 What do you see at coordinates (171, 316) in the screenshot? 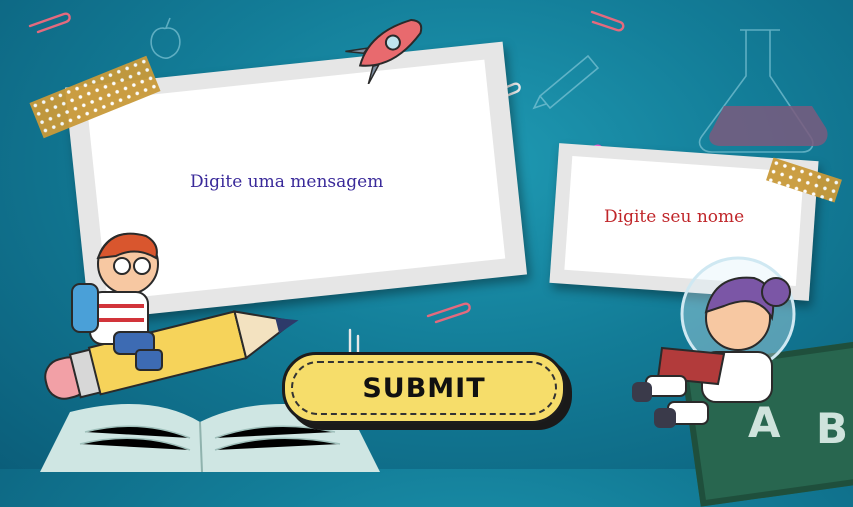
I see `boy-on-pencil-illustration` at bounding box center [171, 316].